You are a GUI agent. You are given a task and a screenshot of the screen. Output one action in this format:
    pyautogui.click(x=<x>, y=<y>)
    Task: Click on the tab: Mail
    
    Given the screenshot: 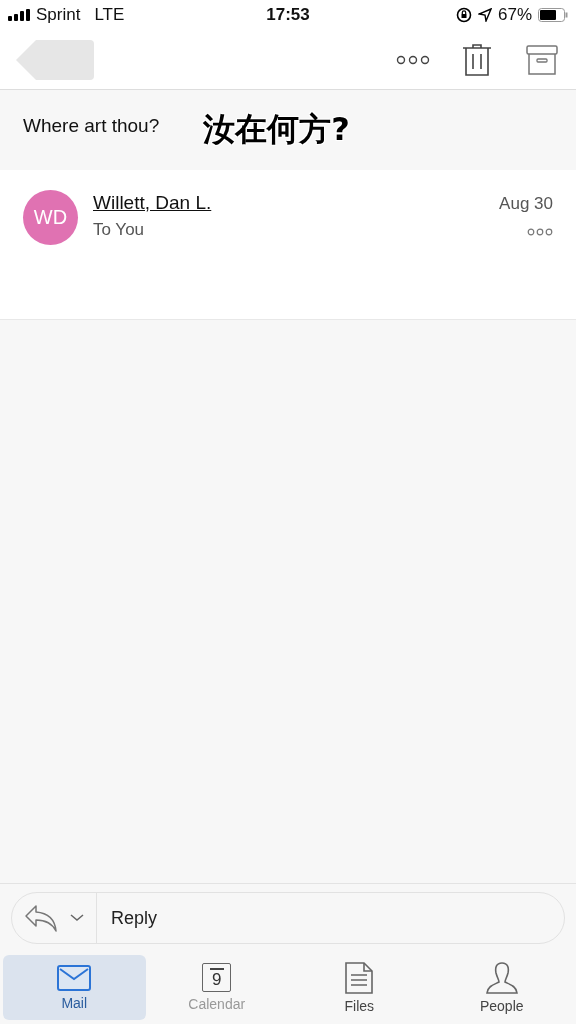 What is the action you would take?
    pyautogui.click(x=74, y=987)
    